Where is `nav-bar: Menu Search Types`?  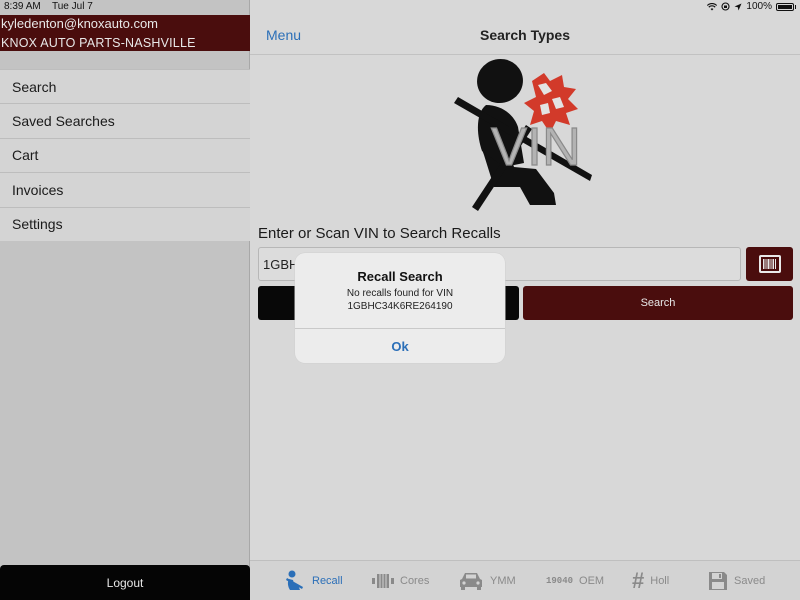
nav-bar: Menu Search Types is located at coordinates (525, 35).